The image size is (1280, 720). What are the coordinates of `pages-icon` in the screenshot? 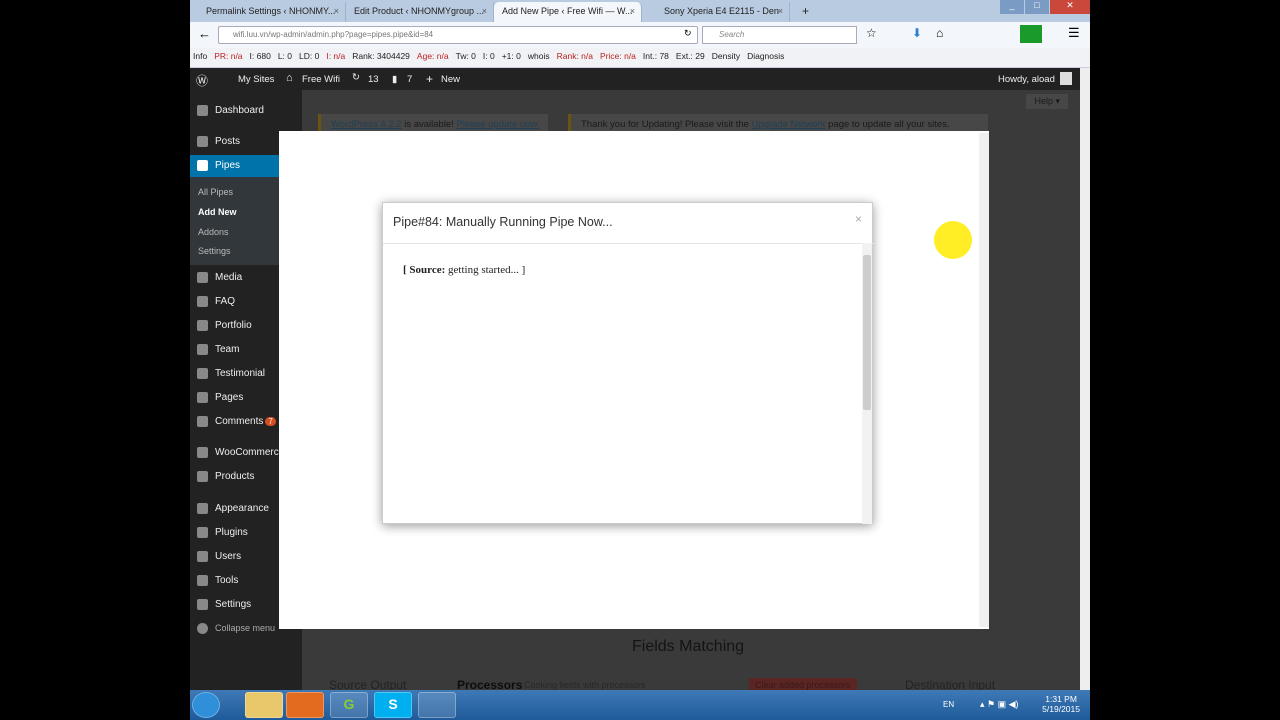 It's located at (202, 397).